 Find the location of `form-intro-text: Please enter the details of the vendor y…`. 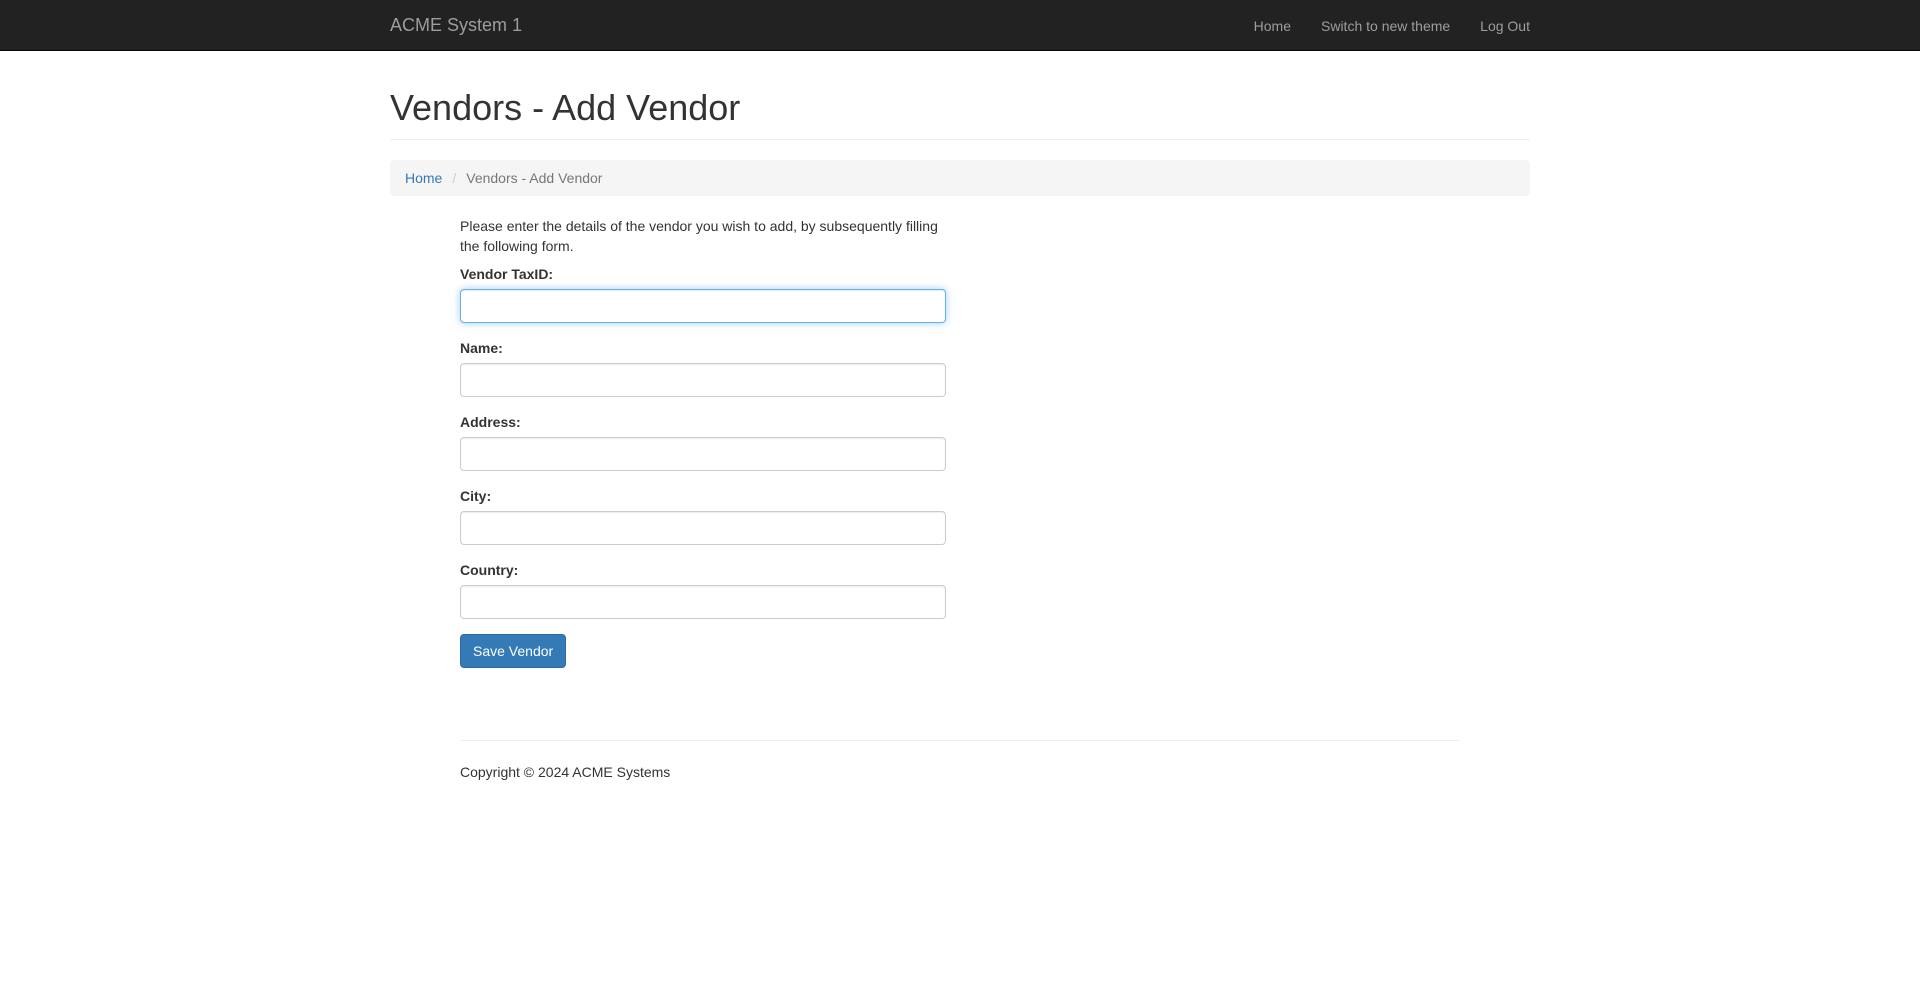

form-intro-text: Please enter the details of the vendor y… is located at coordinates (699, 236).